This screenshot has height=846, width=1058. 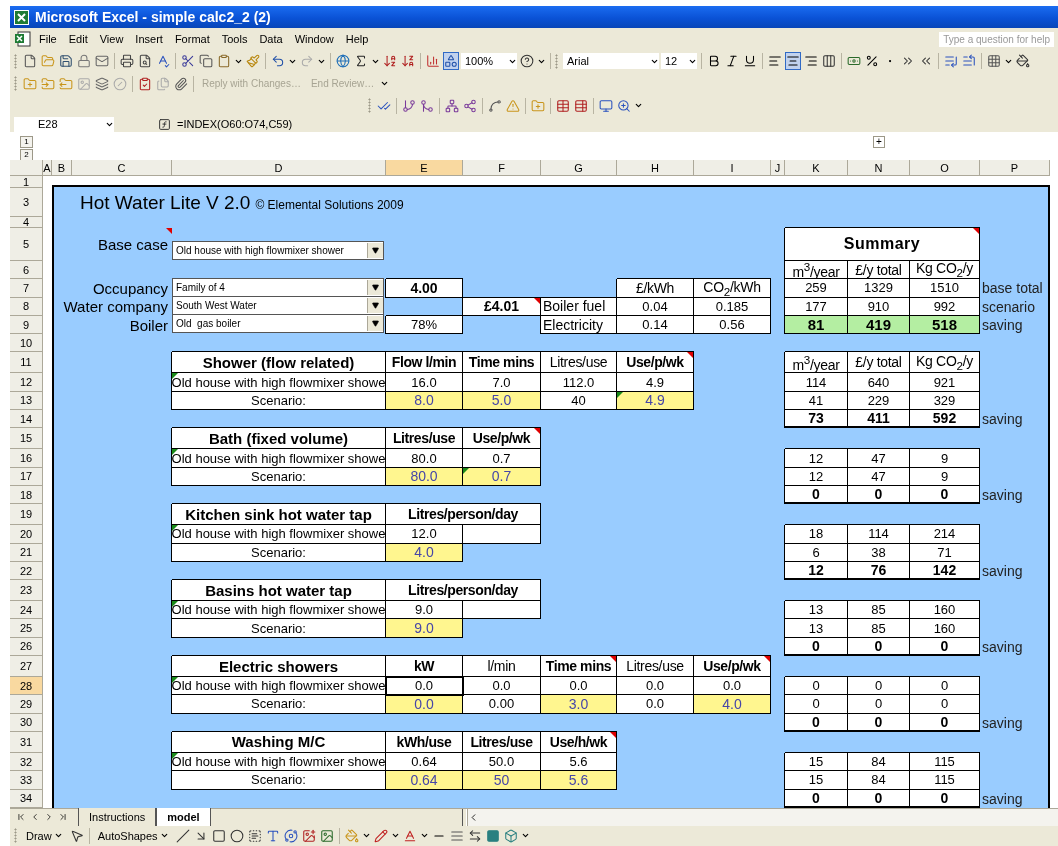 What do you see at coordinates (502, 476) in the screenshot?
I see `input-cell: 0.7` at bounding box center [502, 476].